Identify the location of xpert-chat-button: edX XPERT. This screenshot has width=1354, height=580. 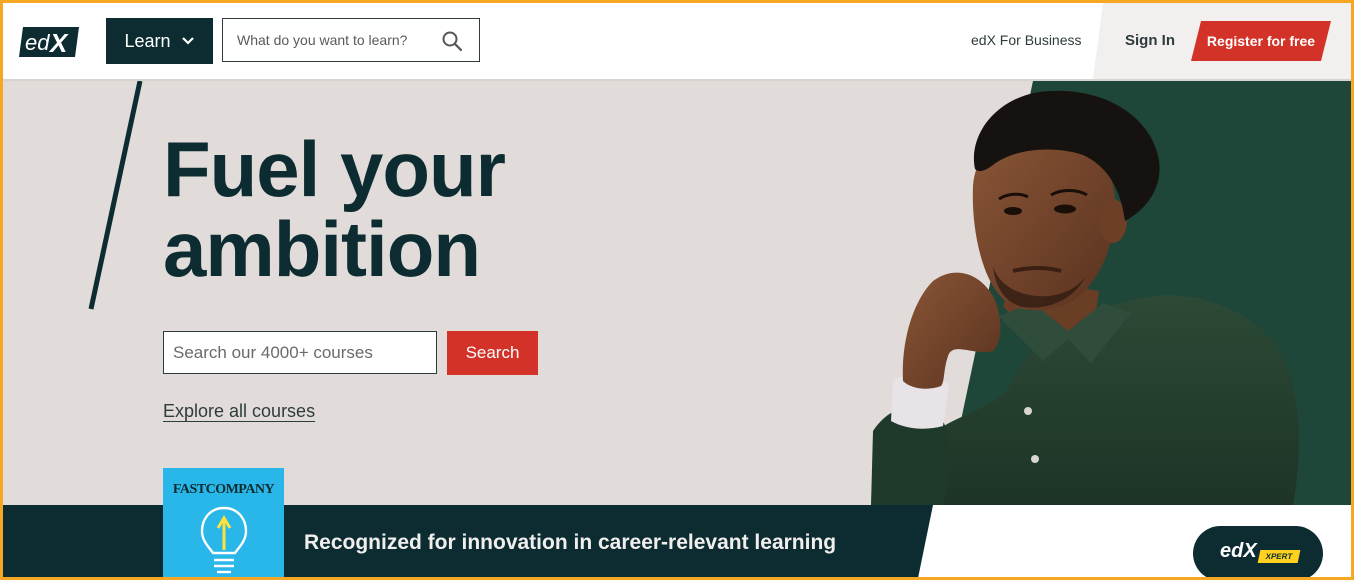
(1258, 551).